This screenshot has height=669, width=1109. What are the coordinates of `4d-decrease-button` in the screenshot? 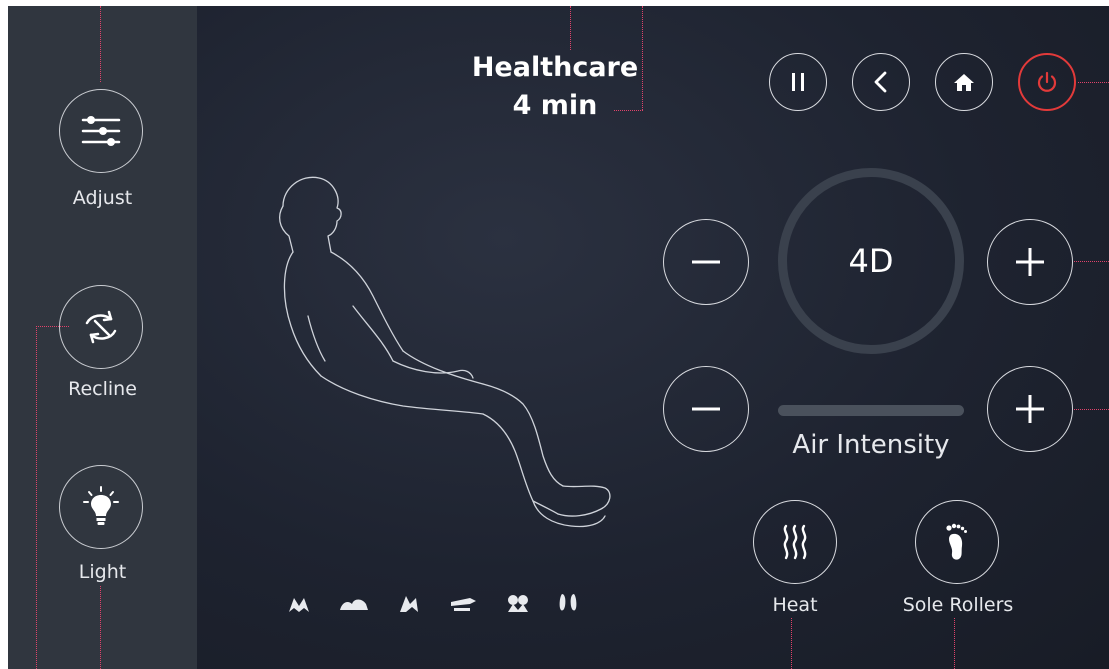 It's located at (706, 262).